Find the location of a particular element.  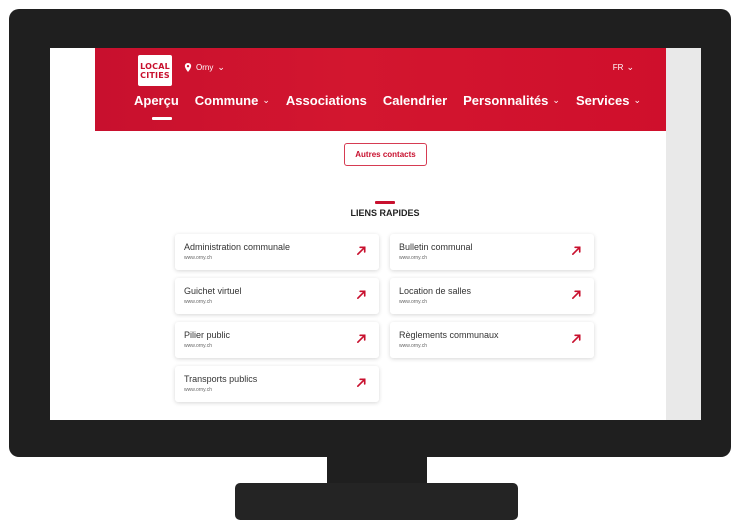

active-nav-indicator is located at coordinates (162, 118).